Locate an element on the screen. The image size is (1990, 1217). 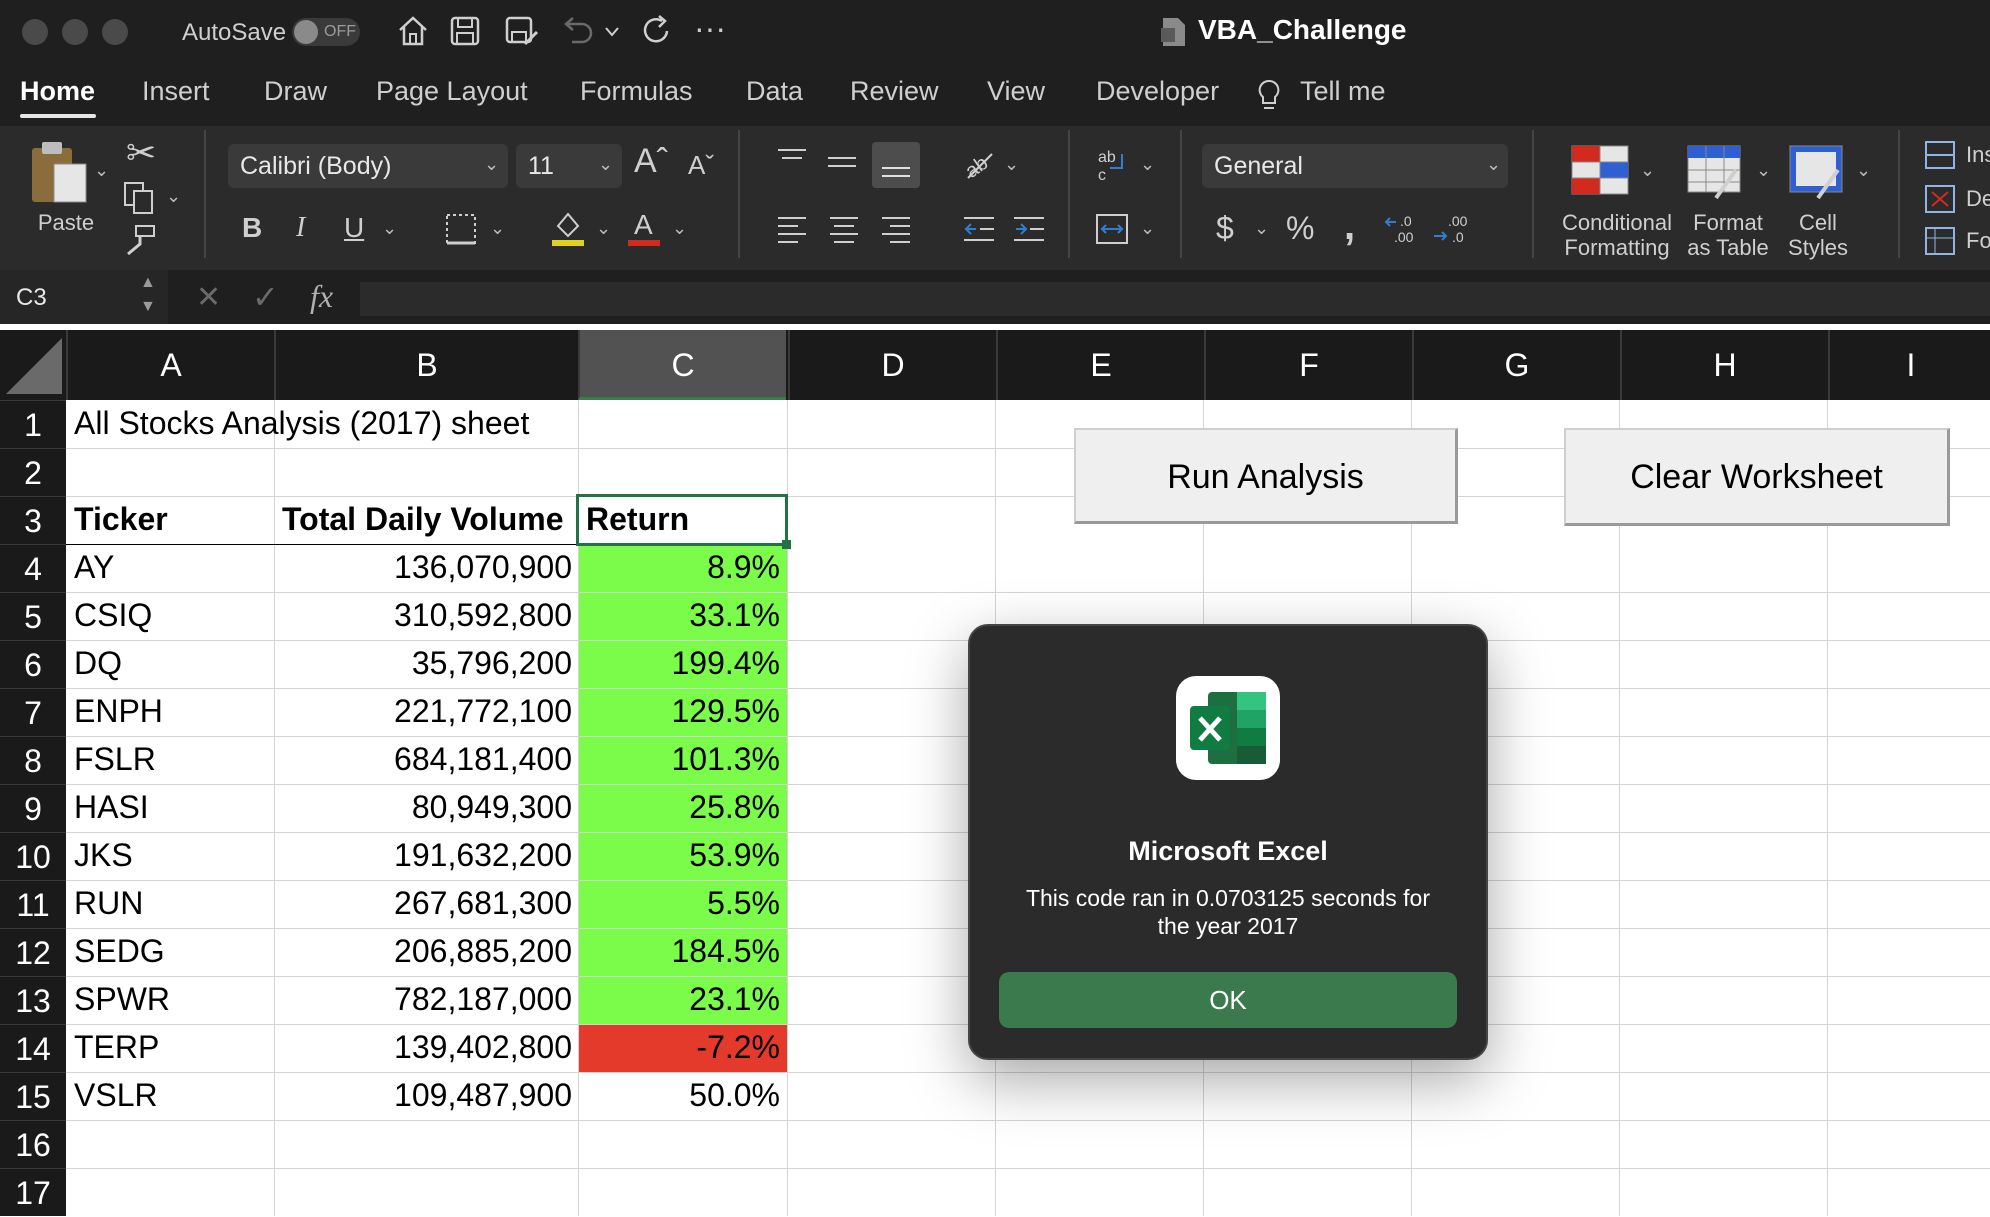
number-format-dropdown: General ⌄ is located at coordinates (1355, 166).